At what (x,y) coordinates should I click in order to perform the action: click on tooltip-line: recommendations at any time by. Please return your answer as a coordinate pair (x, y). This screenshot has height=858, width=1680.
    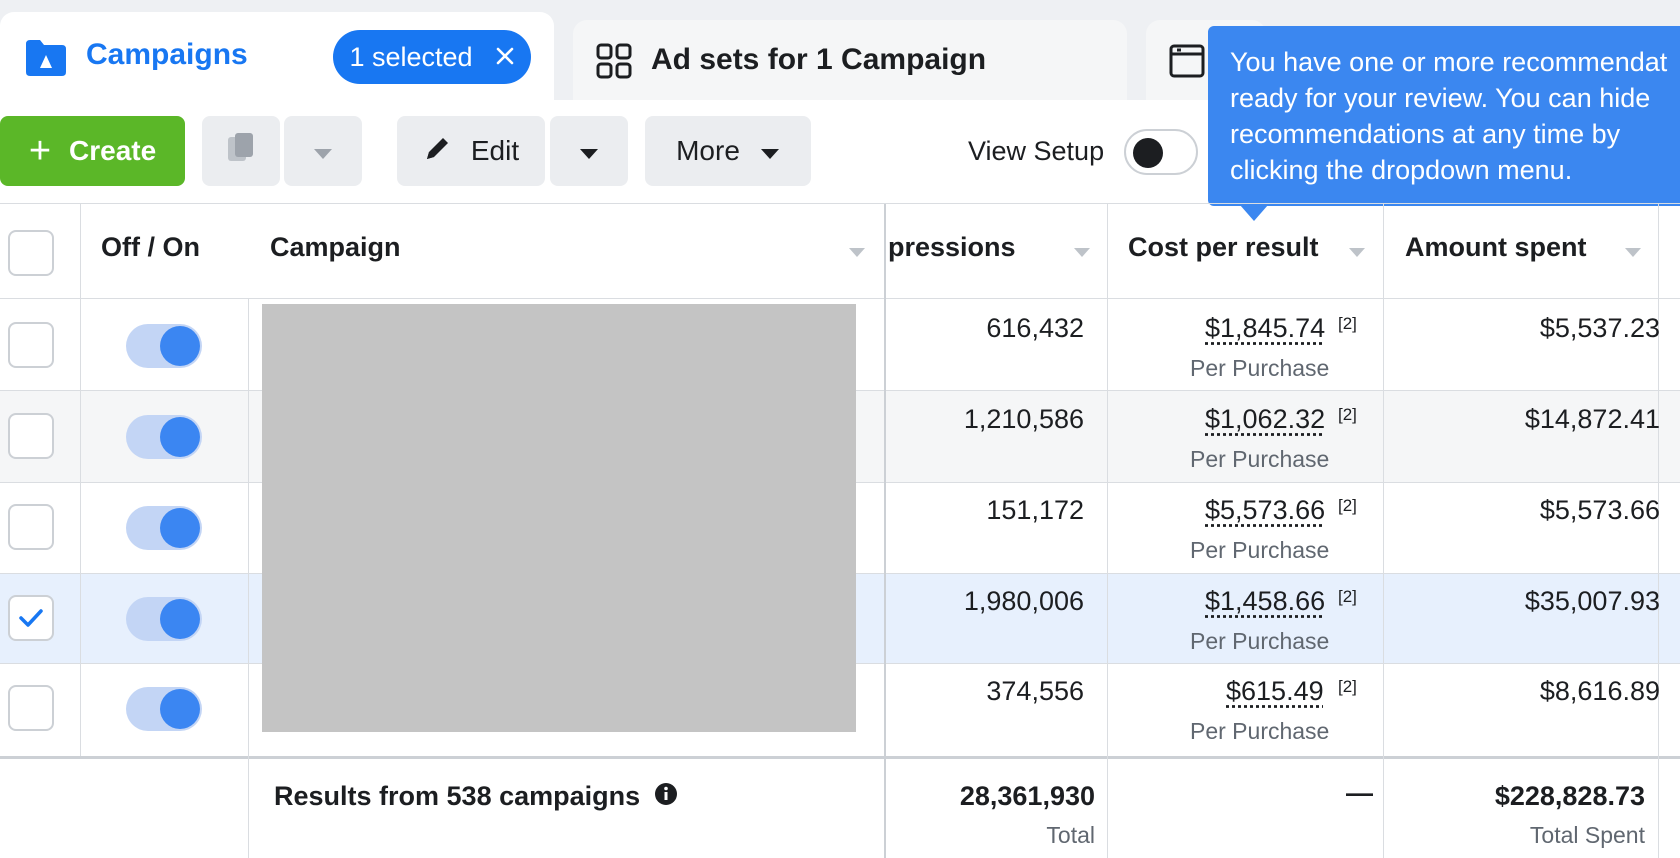
    Looking at the image, I should click on (1425, 134).